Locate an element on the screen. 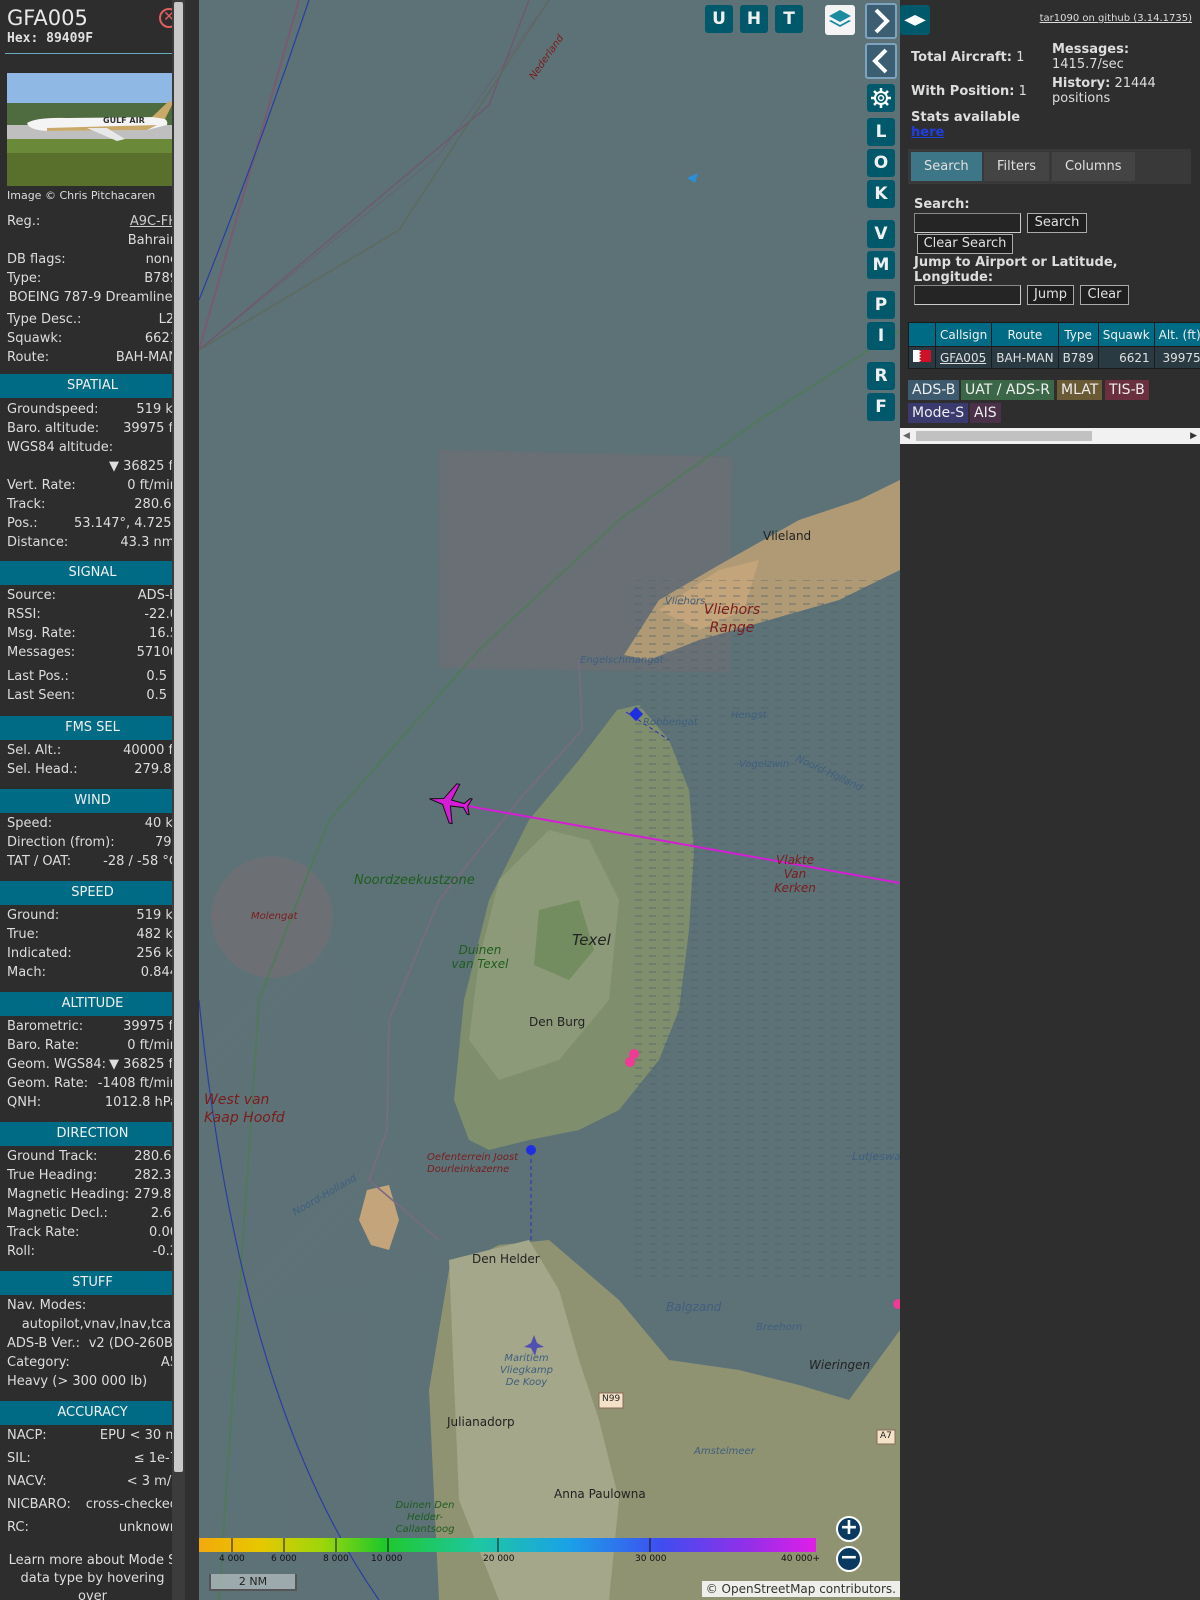 This screenshot has width=1200, height=1600. table-type-cell: B789 is located at coordinates (1078, 357).